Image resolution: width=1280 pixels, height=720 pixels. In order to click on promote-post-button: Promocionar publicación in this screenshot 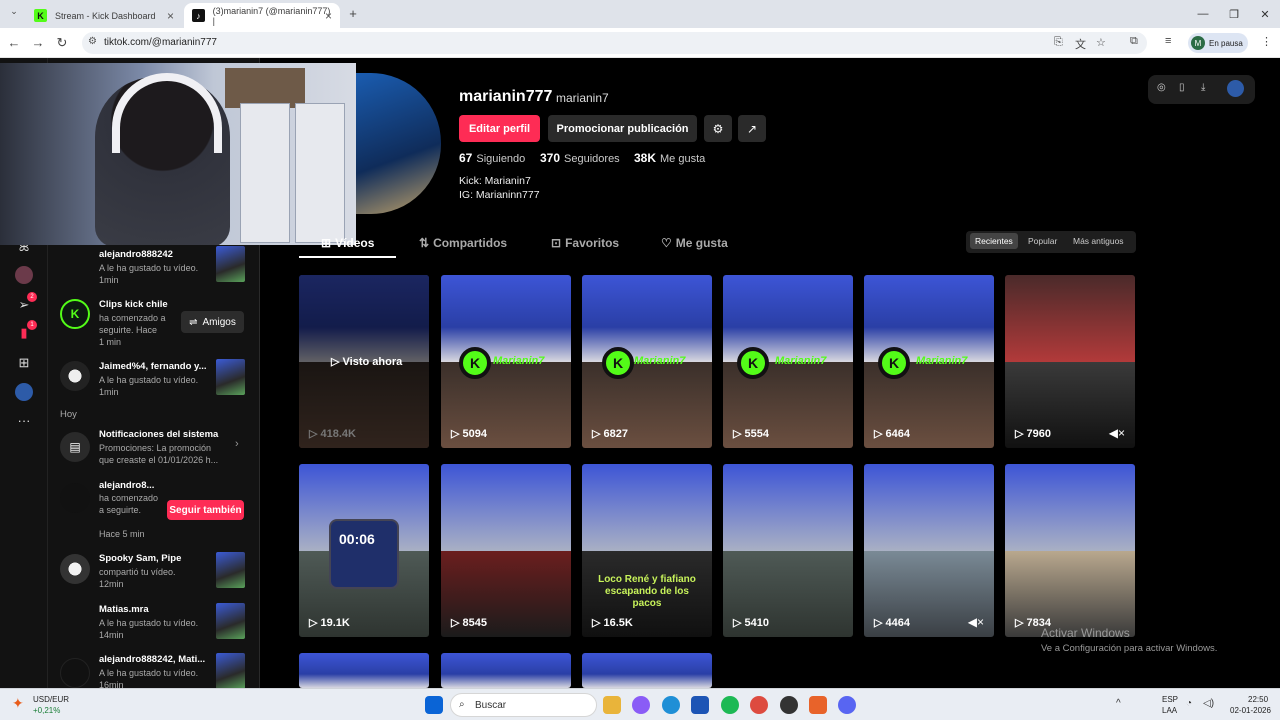, I will do `click(622, 128)`.